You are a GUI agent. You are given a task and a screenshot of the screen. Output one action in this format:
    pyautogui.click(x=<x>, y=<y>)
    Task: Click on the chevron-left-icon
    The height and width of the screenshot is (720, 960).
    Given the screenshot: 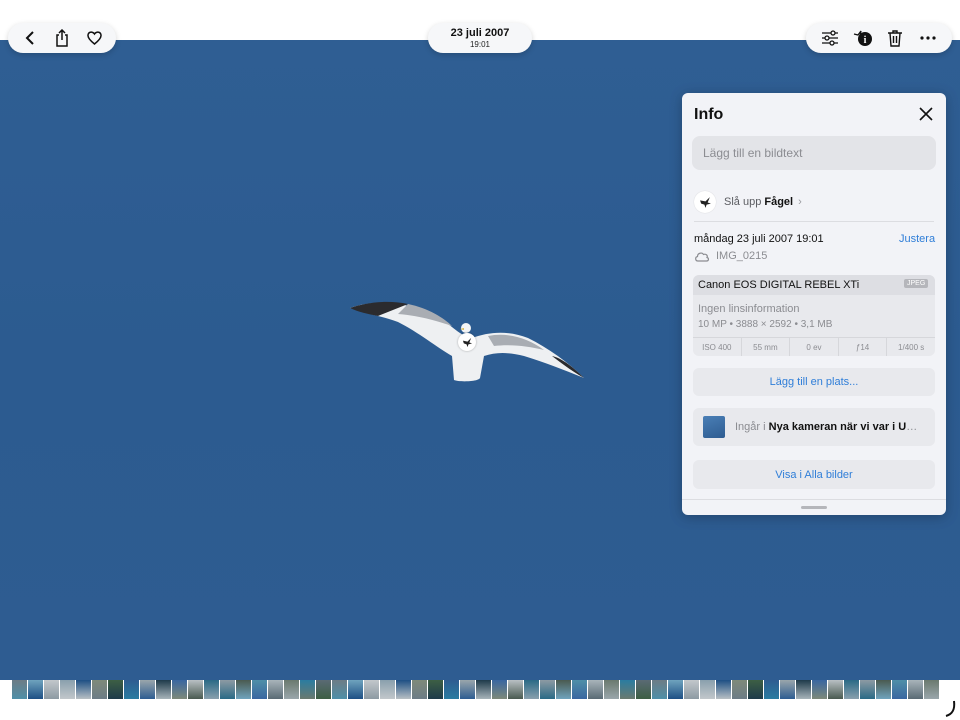 What is the action you would take?
    pyautogui.click(x=29, y=38)
    